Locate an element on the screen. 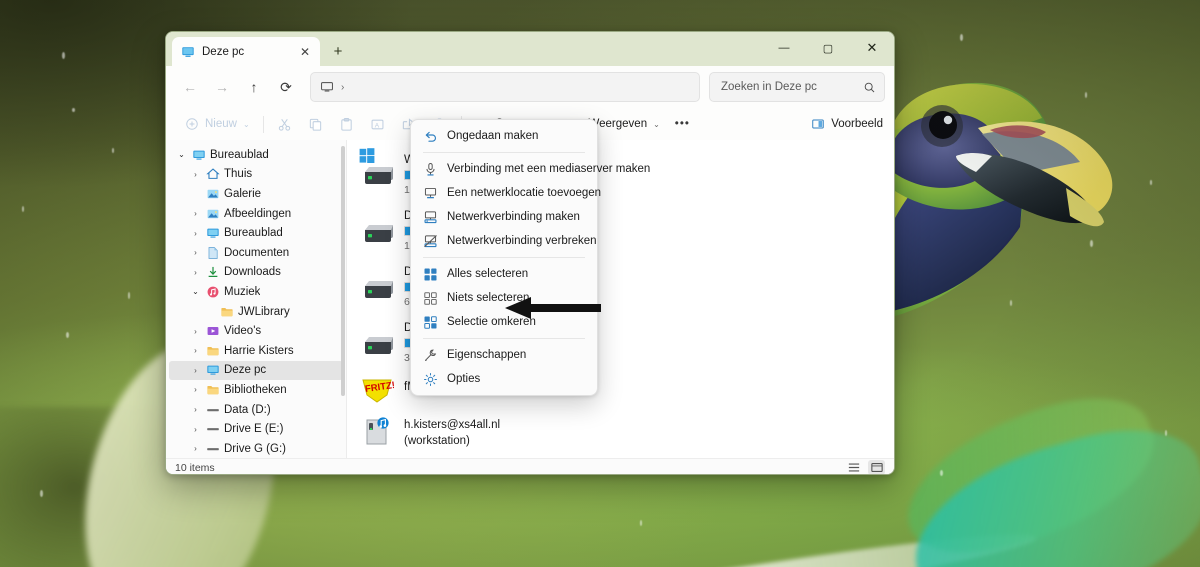  details-view-icon is located at coordinates (876, 467).